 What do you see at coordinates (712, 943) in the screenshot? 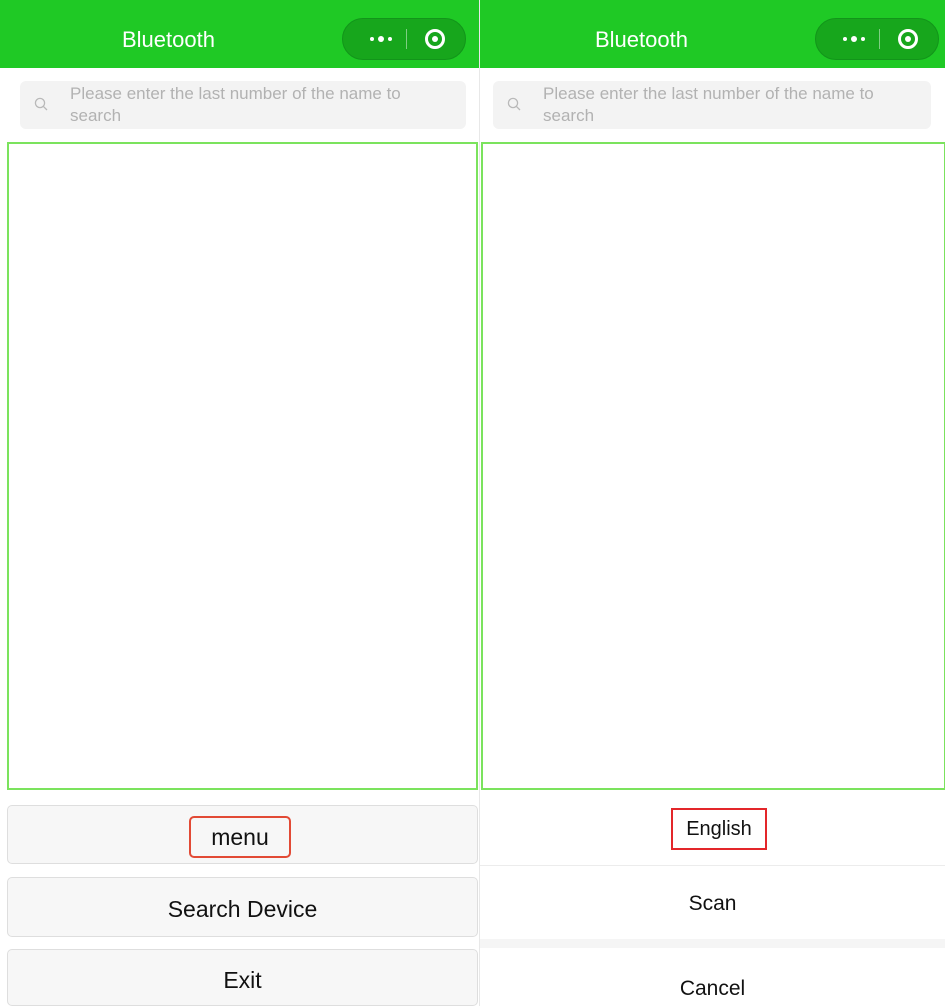
I see `sheet-separator` at bounding box center [712, 943].